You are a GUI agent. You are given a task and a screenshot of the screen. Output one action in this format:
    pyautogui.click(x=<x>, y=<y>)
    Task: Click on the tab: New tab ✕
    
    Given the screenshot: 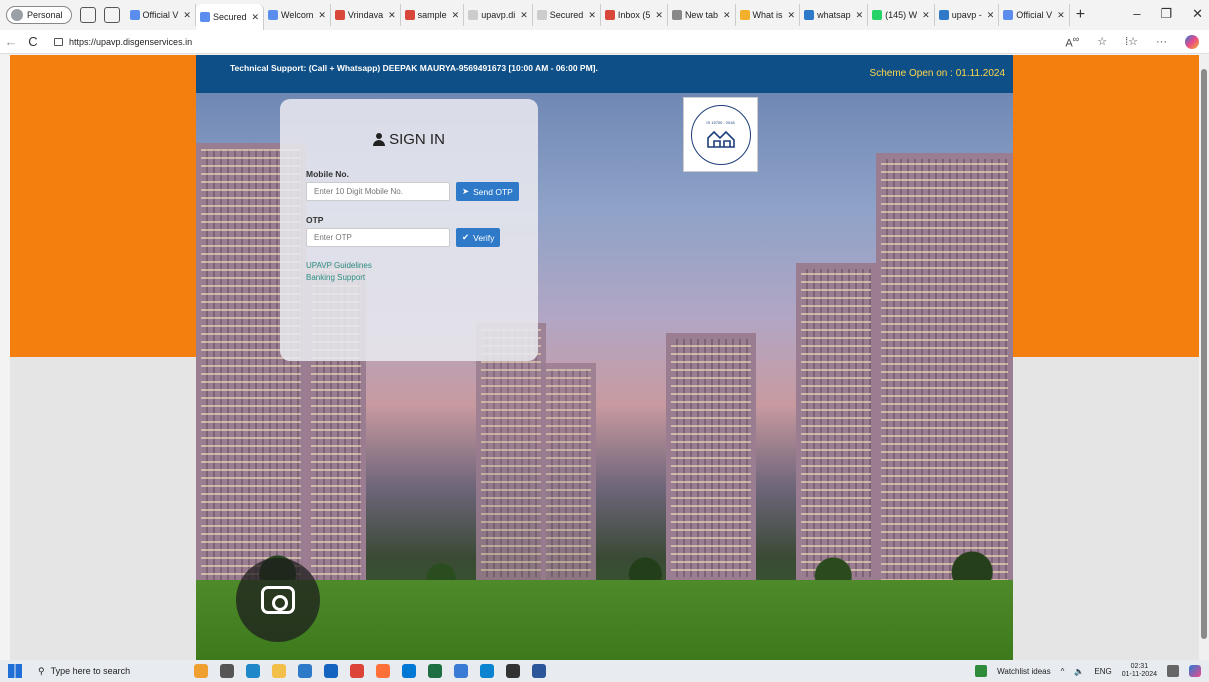 What is the action you would take?
    pyautogui.click(x=702, y=15)
    